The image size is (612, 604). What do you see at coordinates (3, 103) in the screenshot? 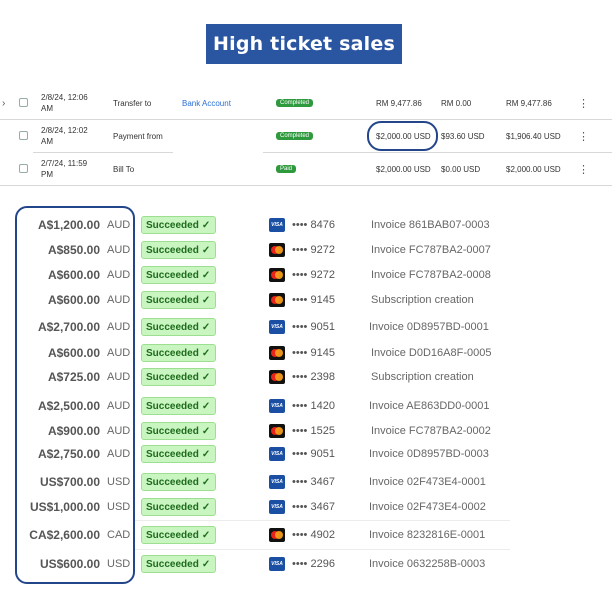
I see `chevron-right-icon: ›` at bounding box center [3, 103].